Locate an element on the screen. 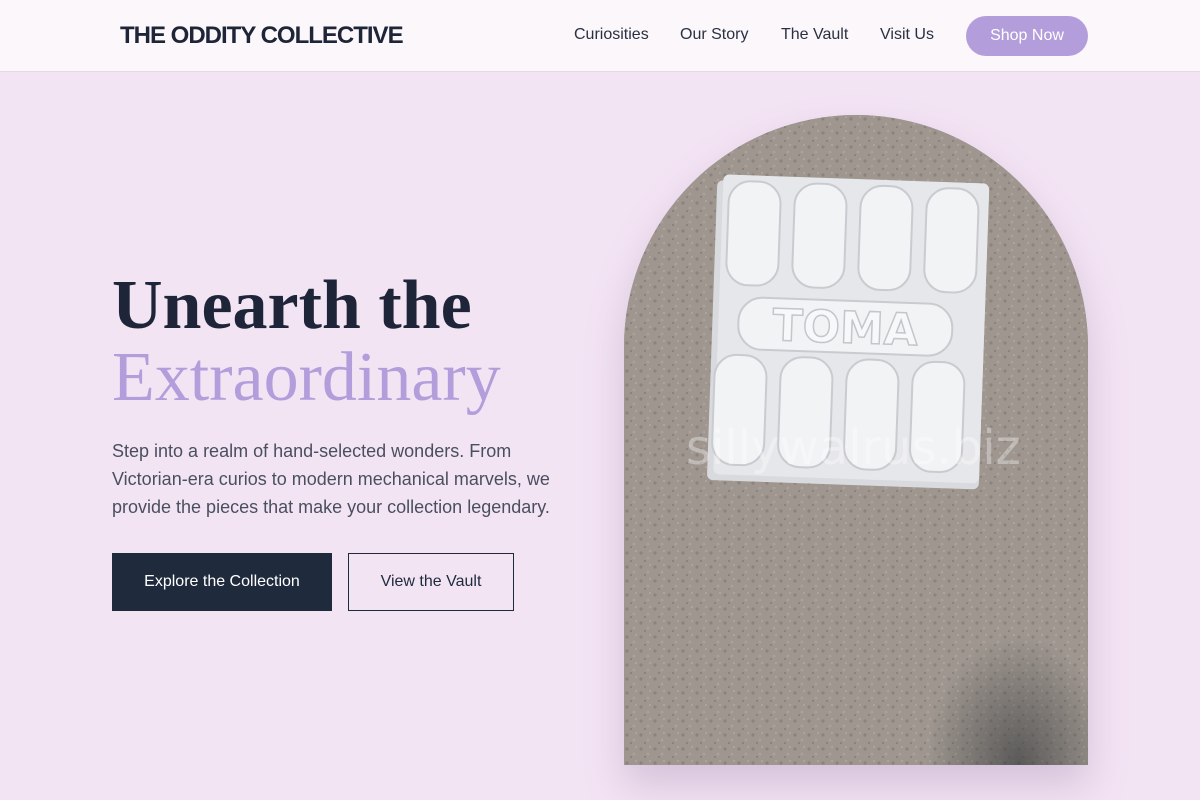  plaque-text: TOMA is located at coordinates (845, 328).